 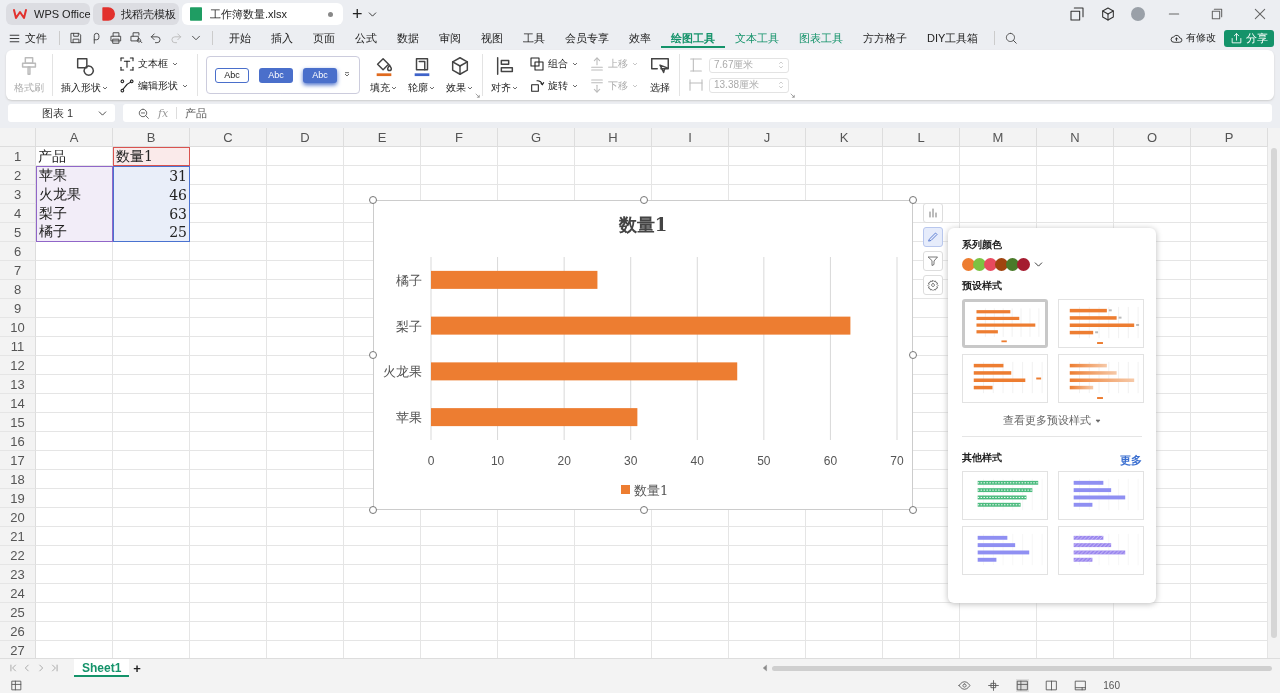 What do you see at coordinates (18, 403) in the screenshot?
I see `row-header: 14` at bounding box center [18, 403].